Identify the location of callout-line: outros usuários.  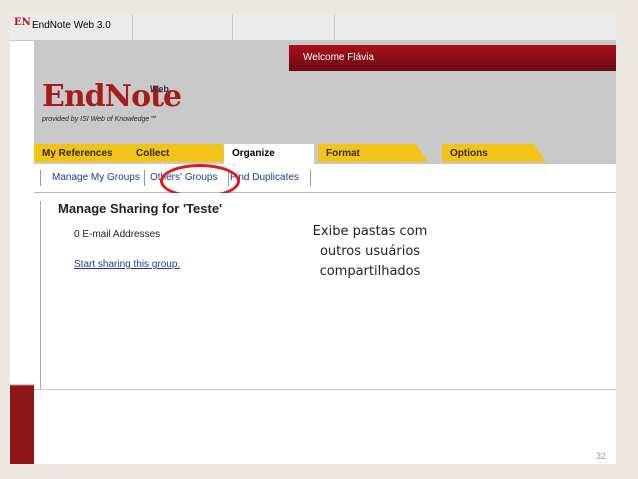
(370, 251).